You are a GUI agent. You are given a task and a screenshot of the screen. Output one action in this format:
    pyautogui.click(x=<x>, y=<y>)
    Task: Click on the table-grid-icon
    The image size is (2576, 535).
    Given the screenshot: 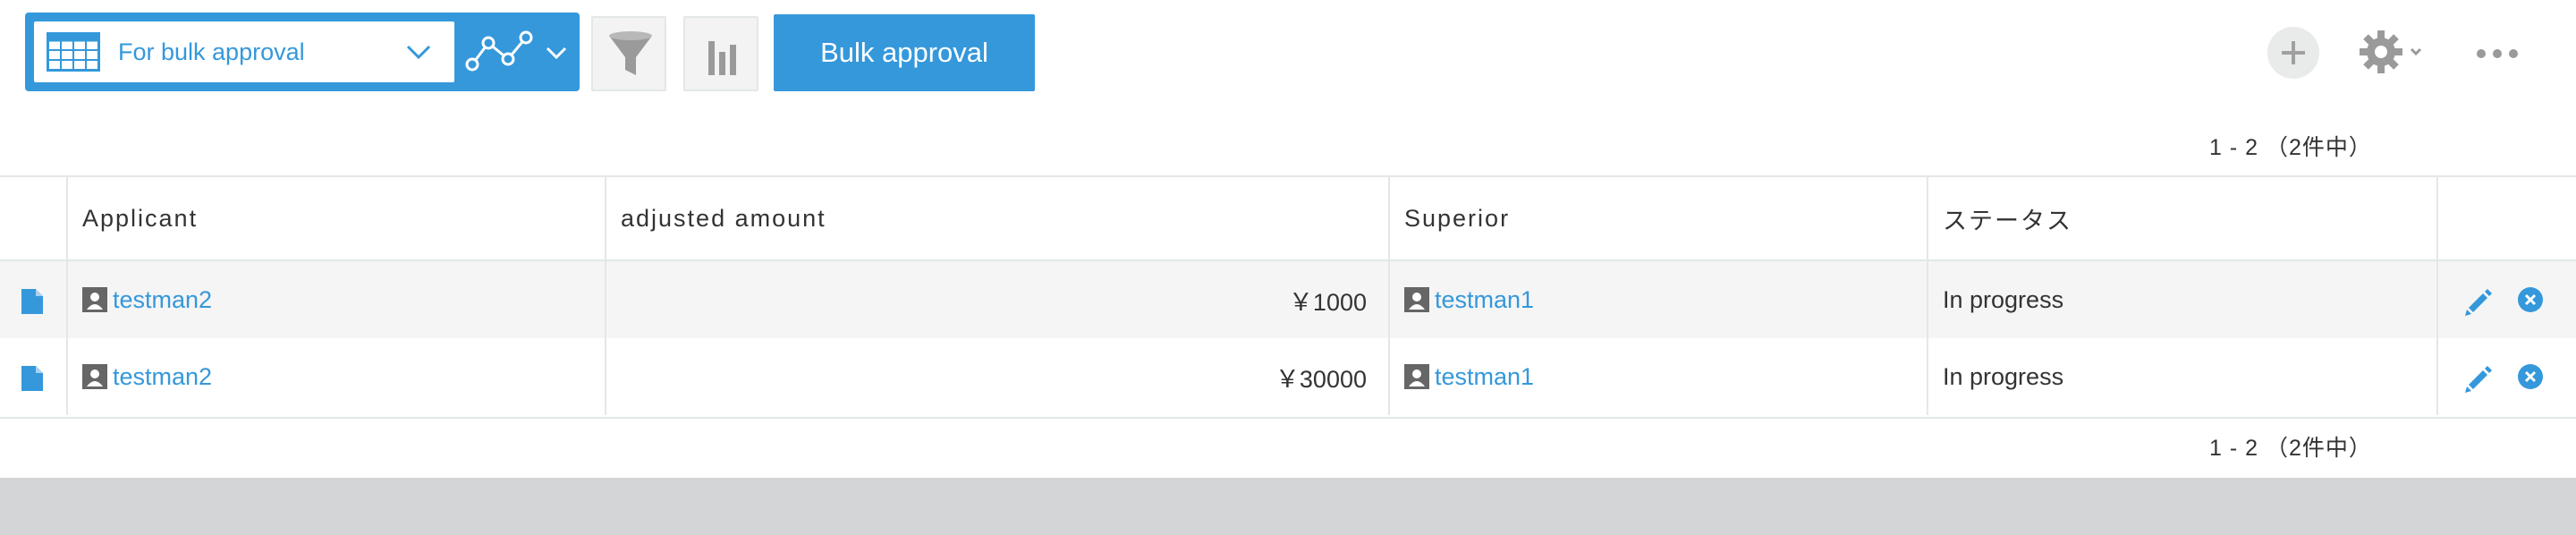 What is the action you would take?
    pyautogui.click(x=73, y=52)
    